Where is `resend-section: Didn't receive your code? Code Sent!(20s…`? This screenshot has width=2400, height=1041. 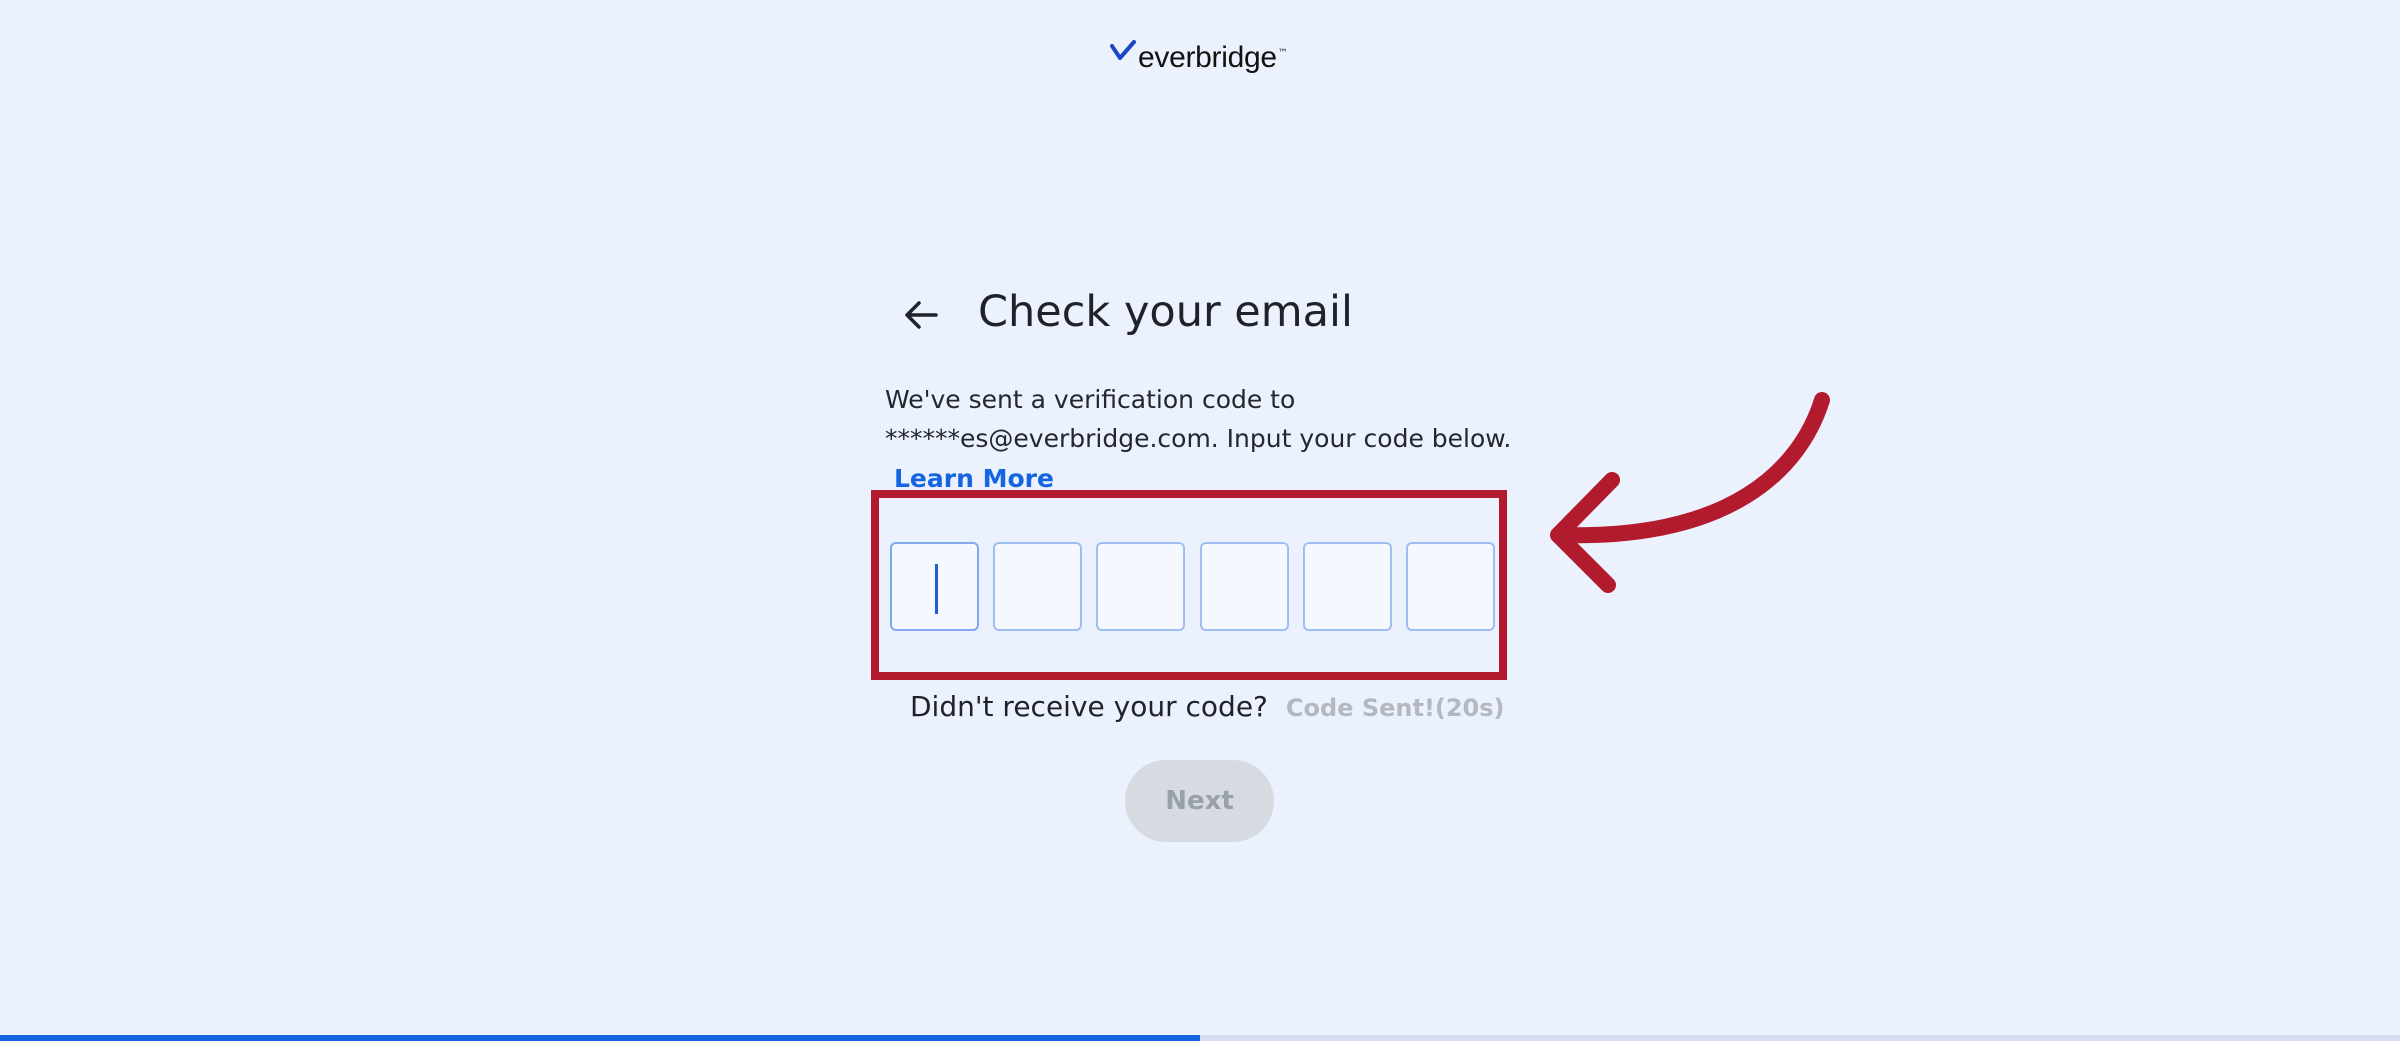 resend-section: Didn't receive your code? Code Sent!(20s… is located at coordinates (1207, 706).